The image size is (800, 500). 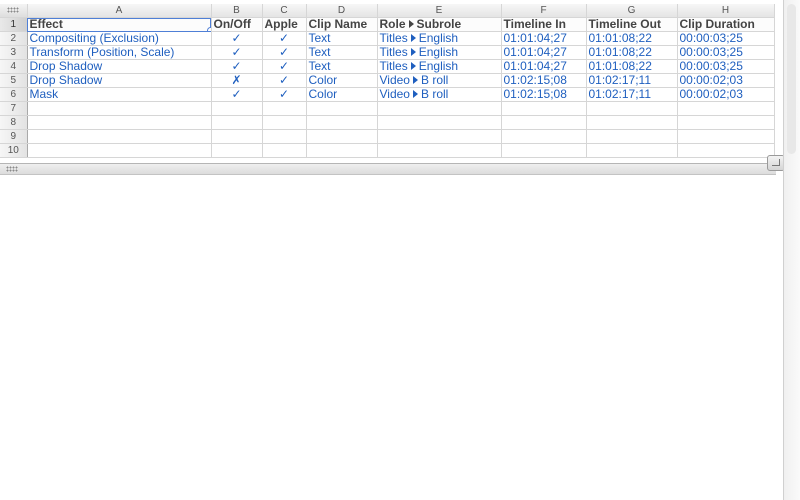 What do you see at coordinates (342, 24) in the screenshot?
I see `header-cell-clip-name: Clip Name` at bounding box center [342, 24].